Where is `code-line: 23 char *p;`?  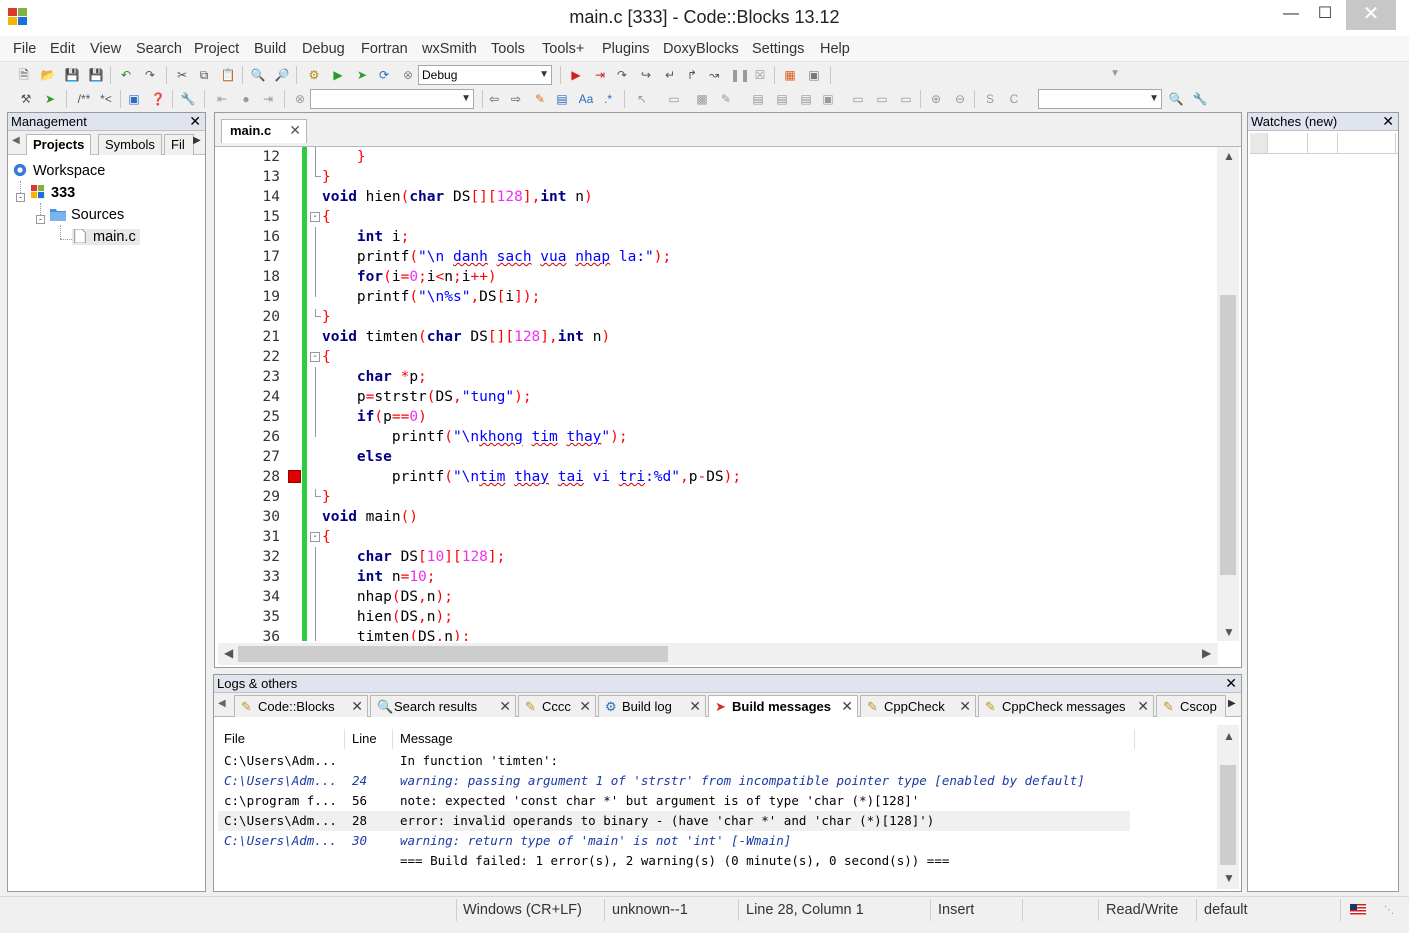
code-line: 23 char *p; is located at coordinates (718, 377).